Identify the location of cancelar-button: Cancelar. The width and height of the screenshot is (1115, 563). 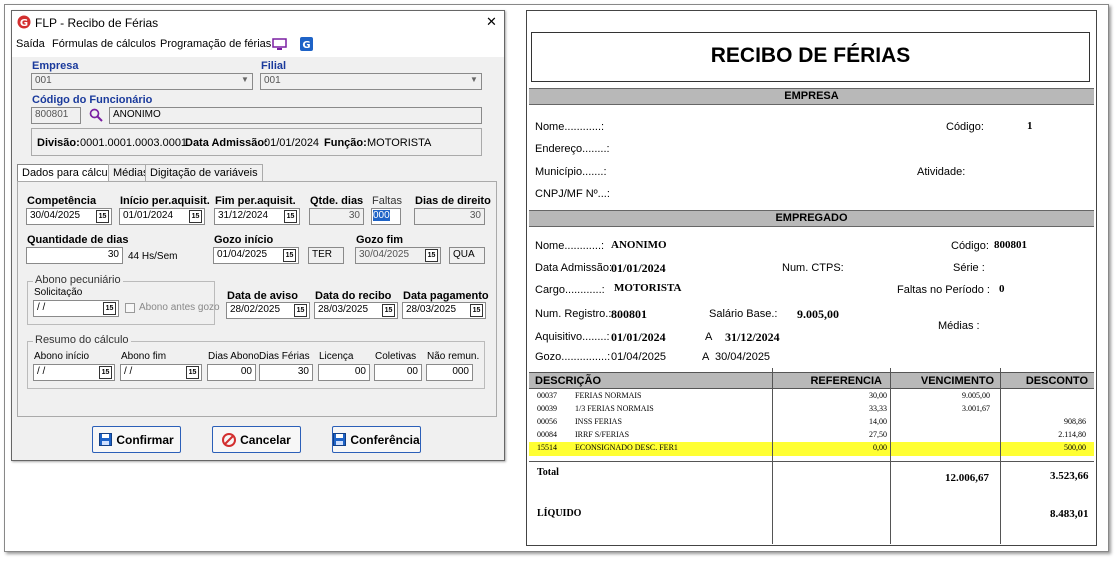
(256, 439).